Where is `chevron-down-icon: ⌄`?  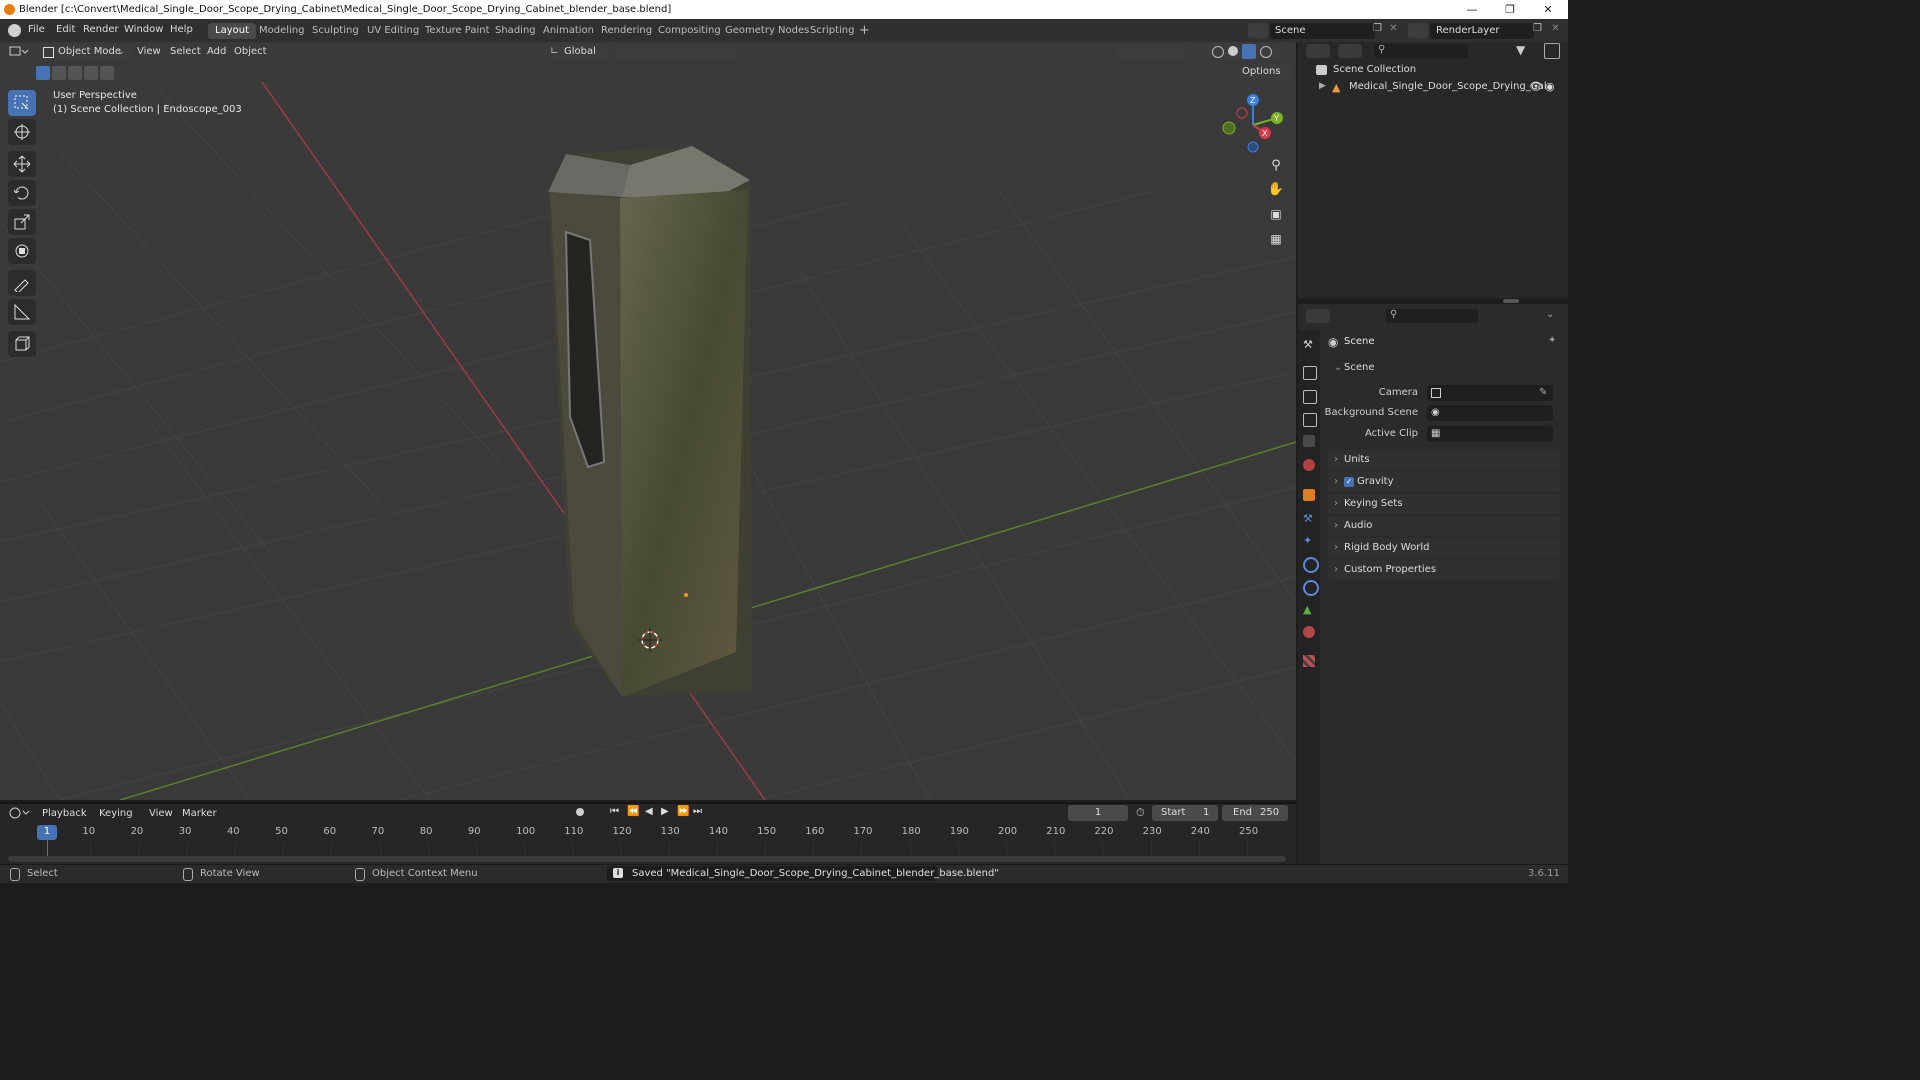
chevron-down-icon: ⌄ is located at coordinates (1550, 314).